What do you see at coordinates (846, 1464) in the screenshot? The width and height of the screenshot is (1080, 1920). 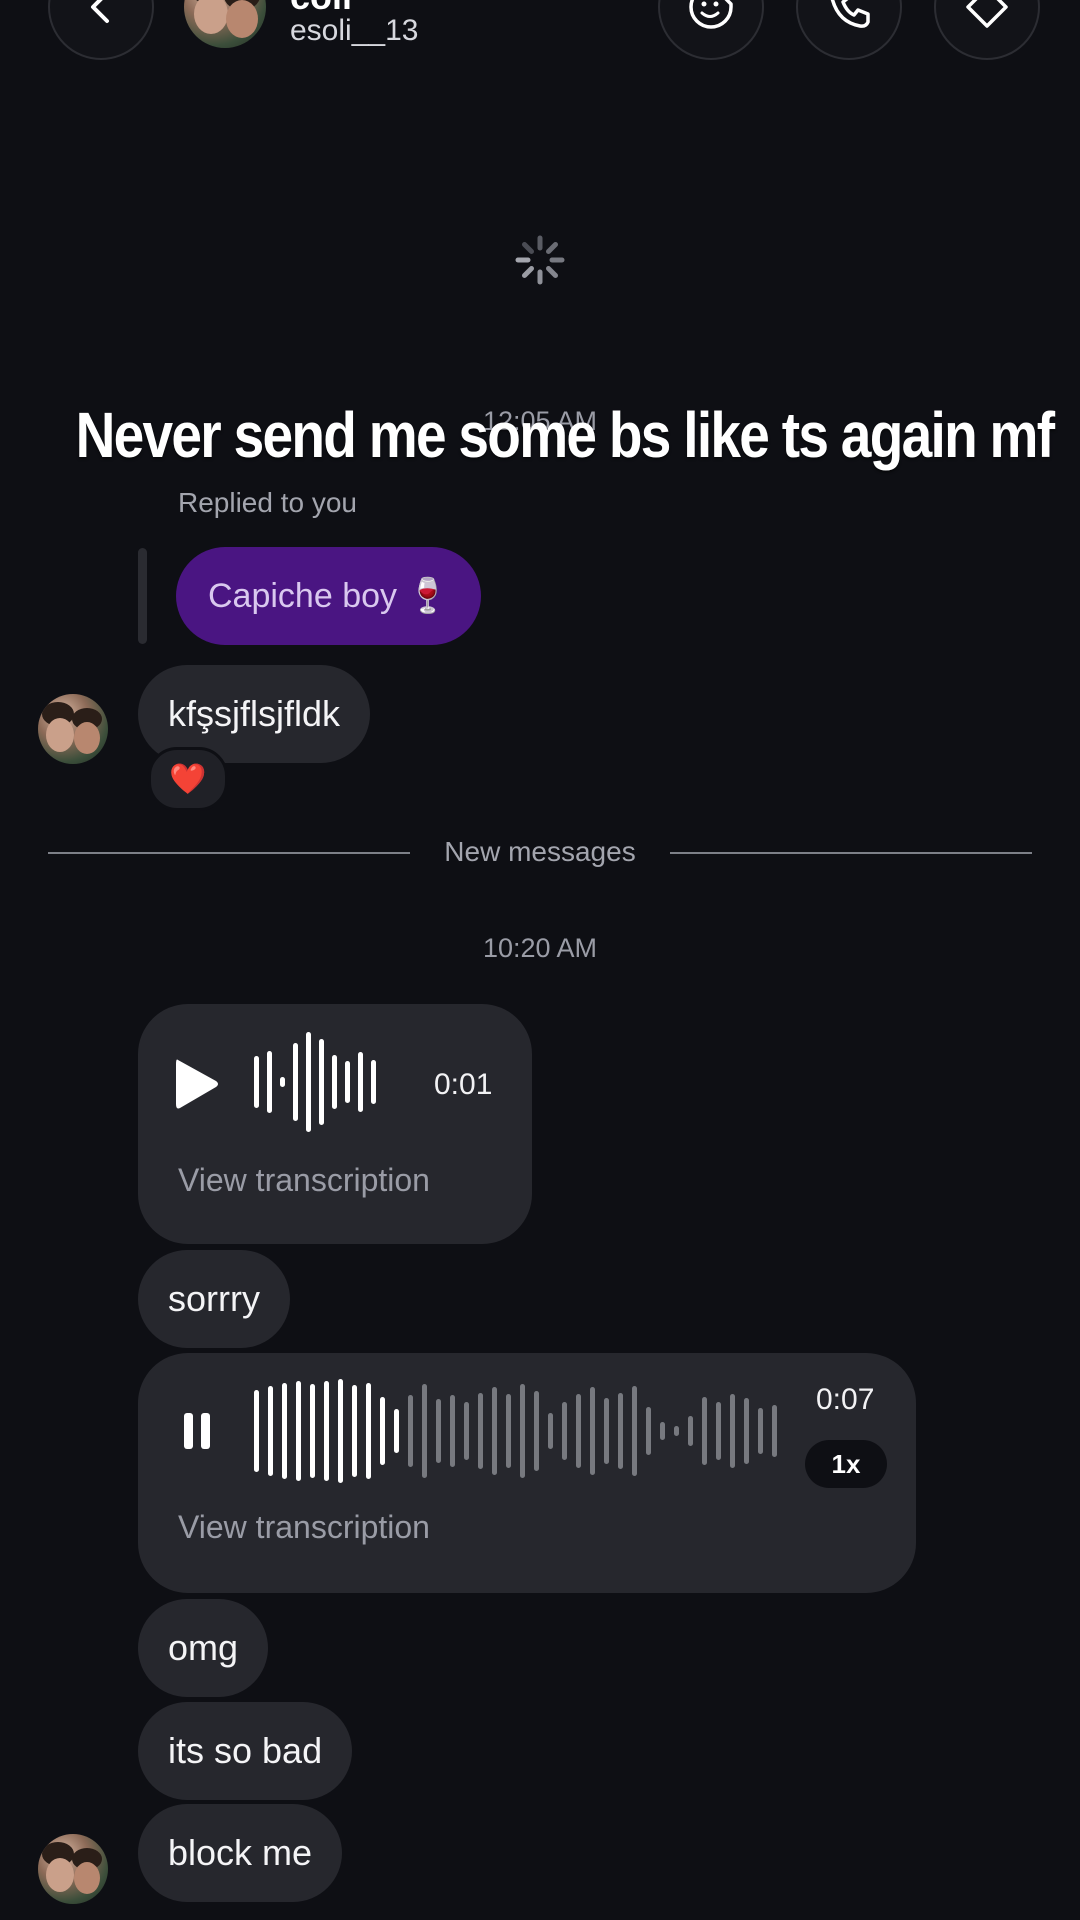 I see `playback-speed-button: 1x` at bounding box center [846, 1464].